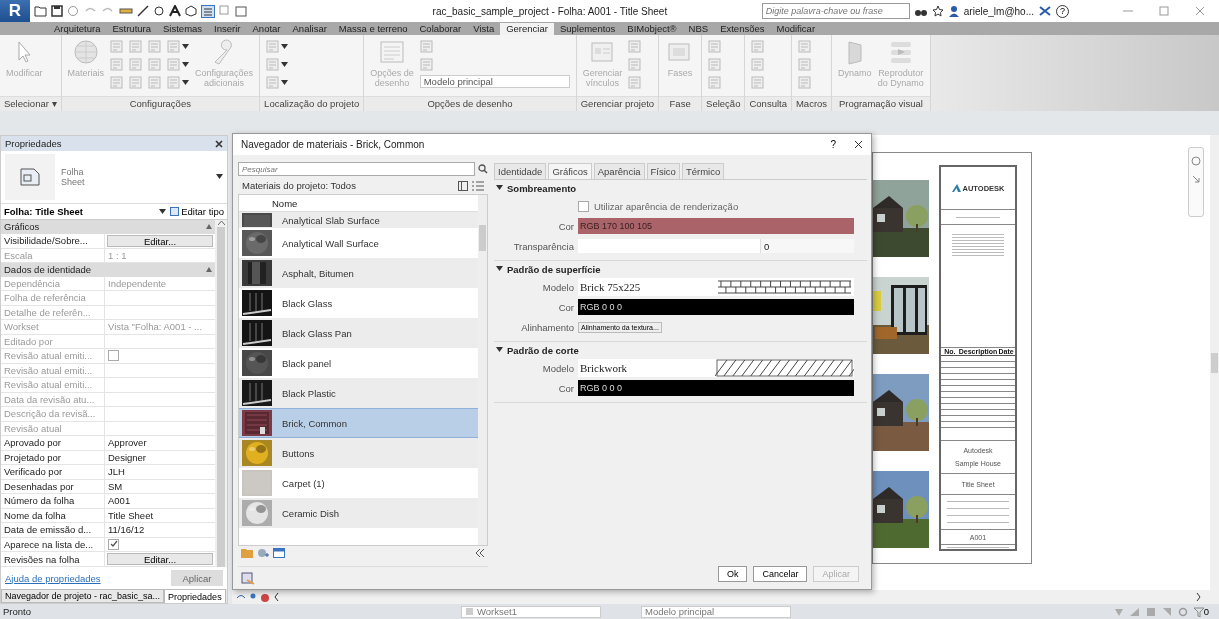 The width and height of the screenshot is (1219, 619). I want to click on pattern-name: Brick 75x225, so click(646, 287).